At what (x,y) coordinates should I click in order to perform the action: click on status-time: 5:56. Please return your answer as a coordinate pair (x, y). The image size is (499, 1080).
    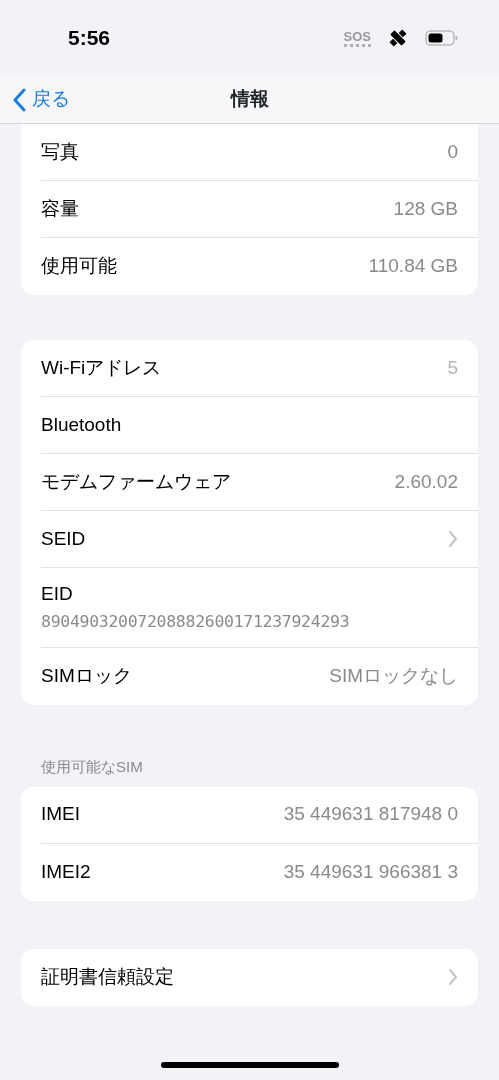
    Looking at the image, I should click on (89, 38).